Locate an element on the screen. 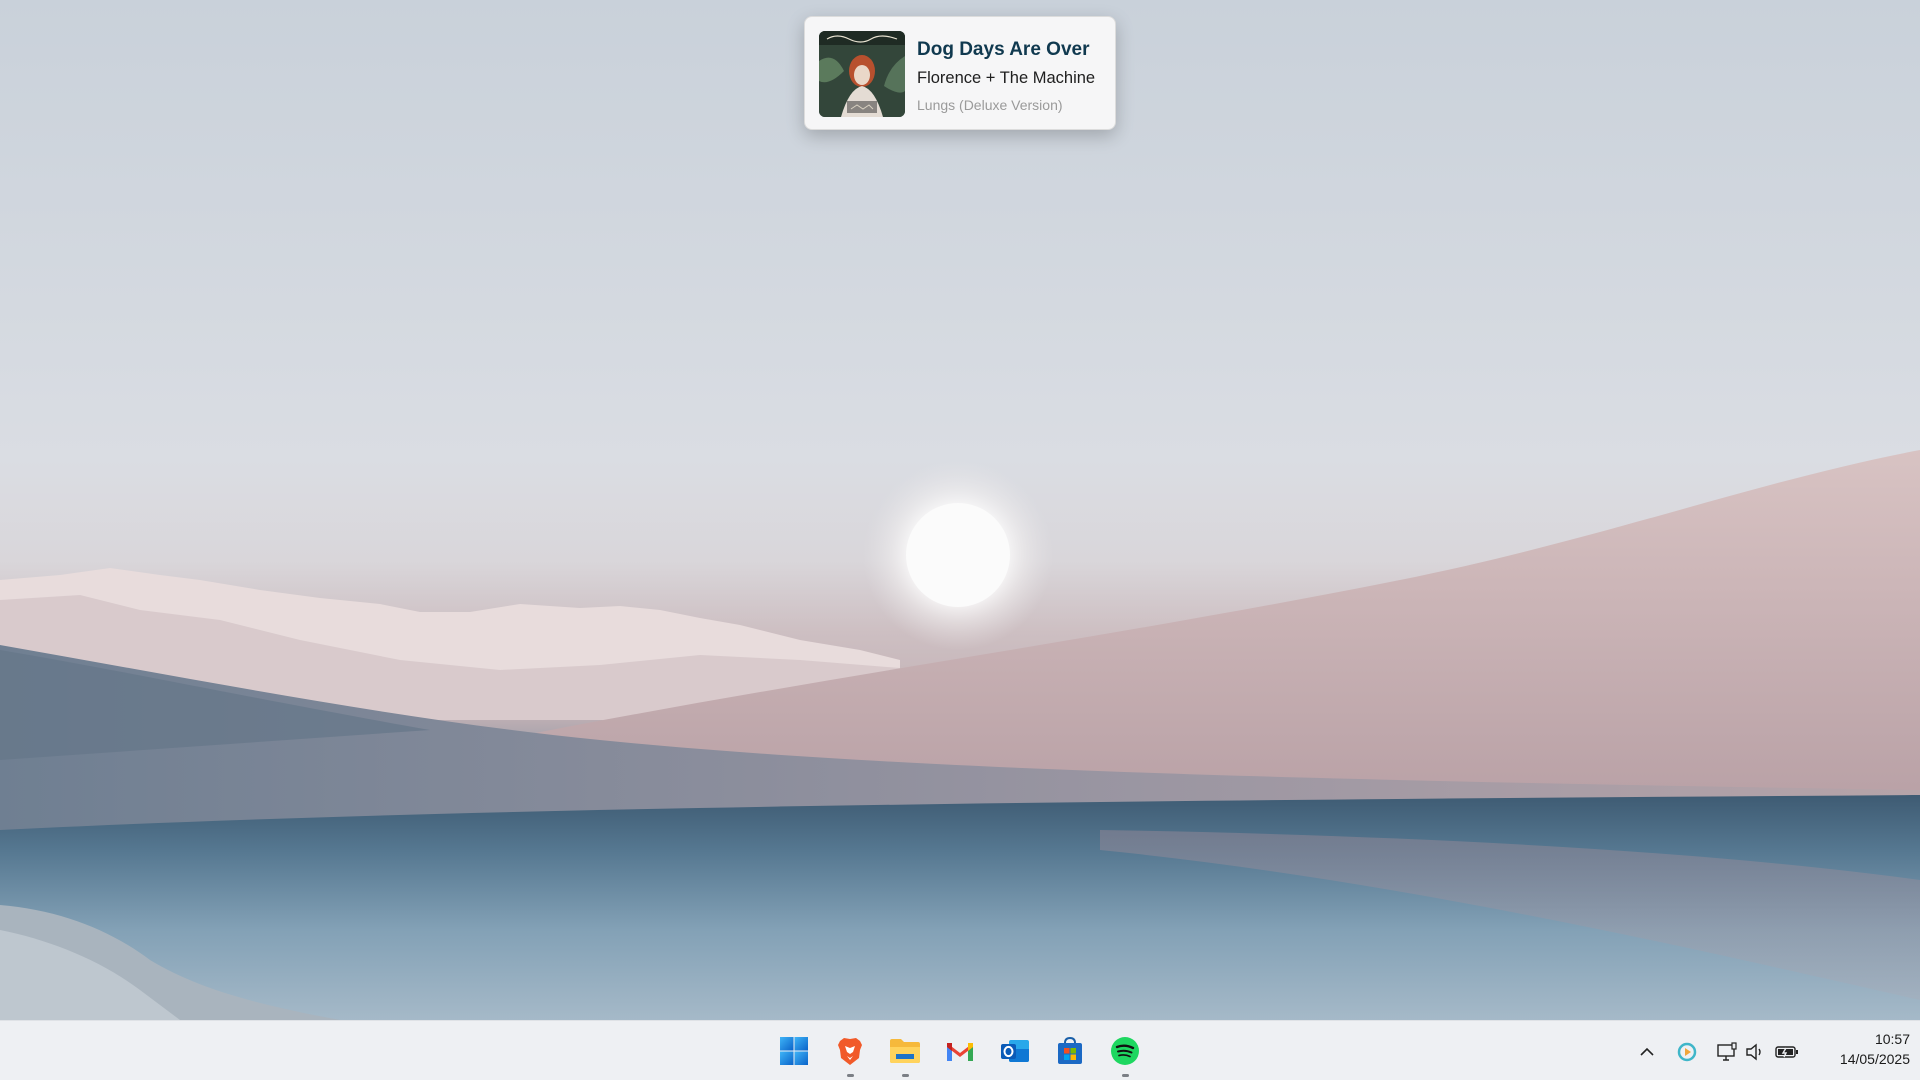  spotify-icon is located at coordinates (1125, 1051).